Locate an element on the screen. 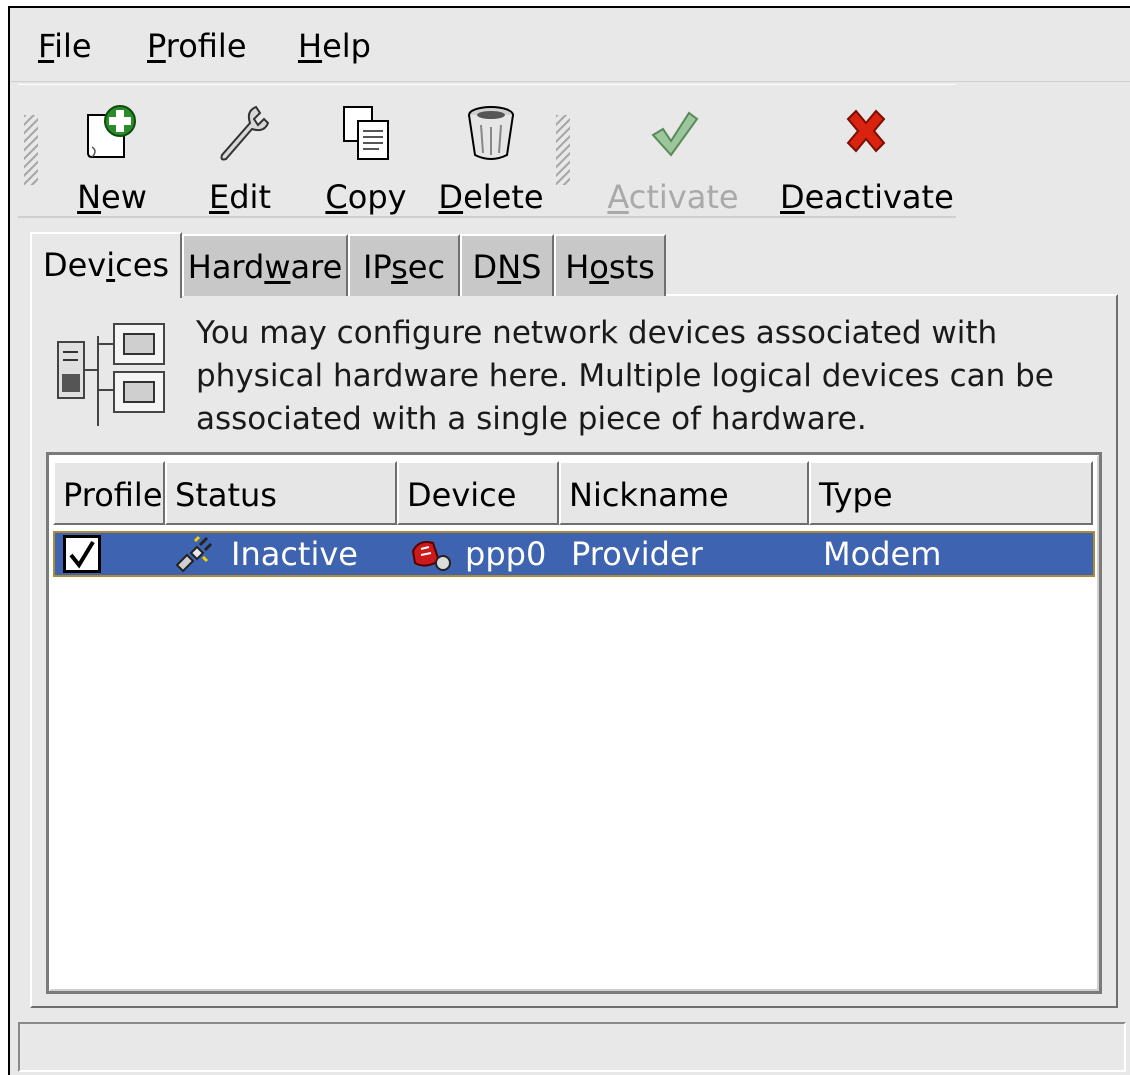 This screenshot has height=1075, width=1130. table-row: Inactive ppp0 Provider Modem is located at coordinates (574, 554).